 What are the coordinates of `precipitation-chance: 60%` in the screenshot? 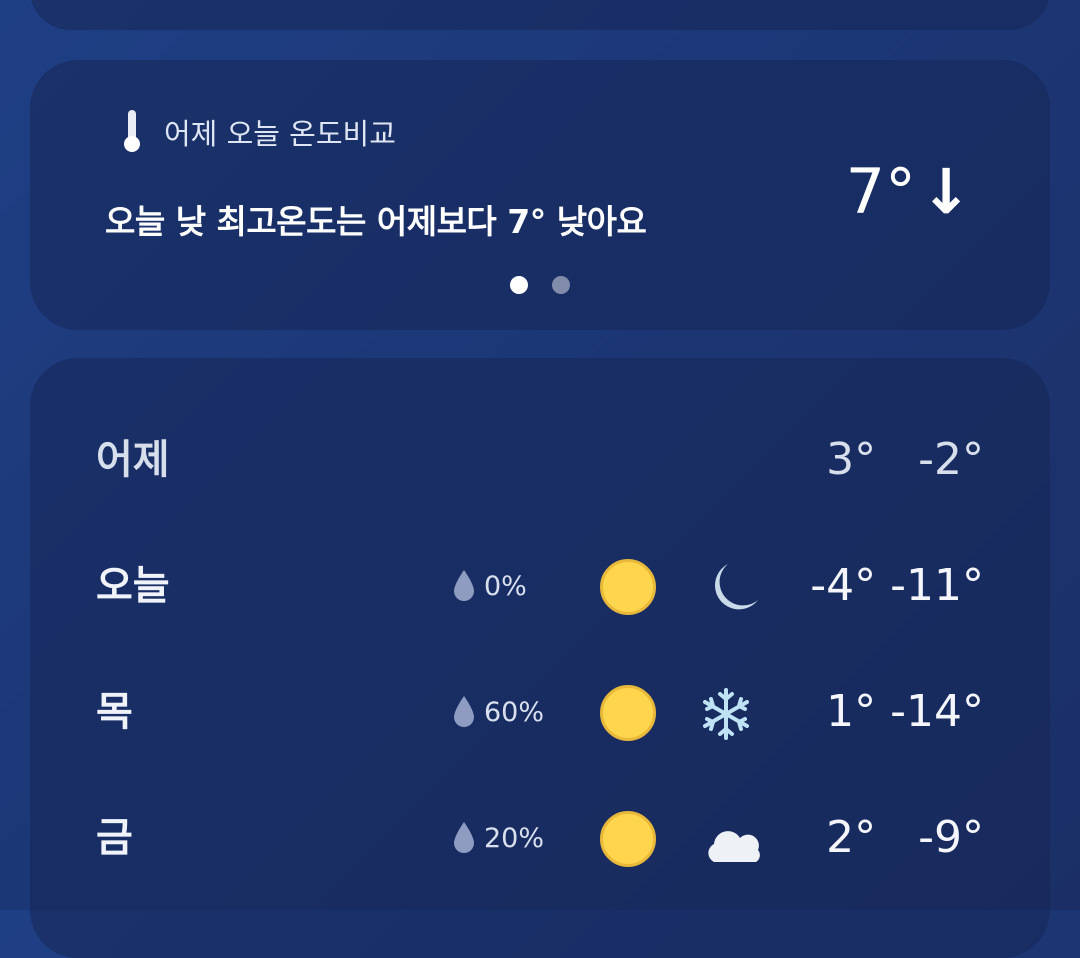 It's located at (514, 712).